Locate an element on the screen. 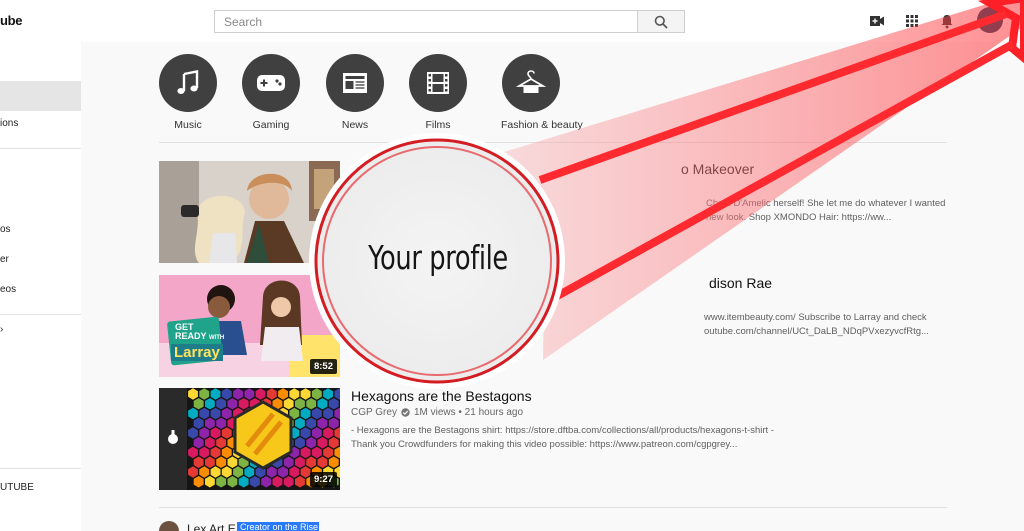 This screenshot has height=531, width=1024. newspaper-icon is located at coordinates (355, 83).